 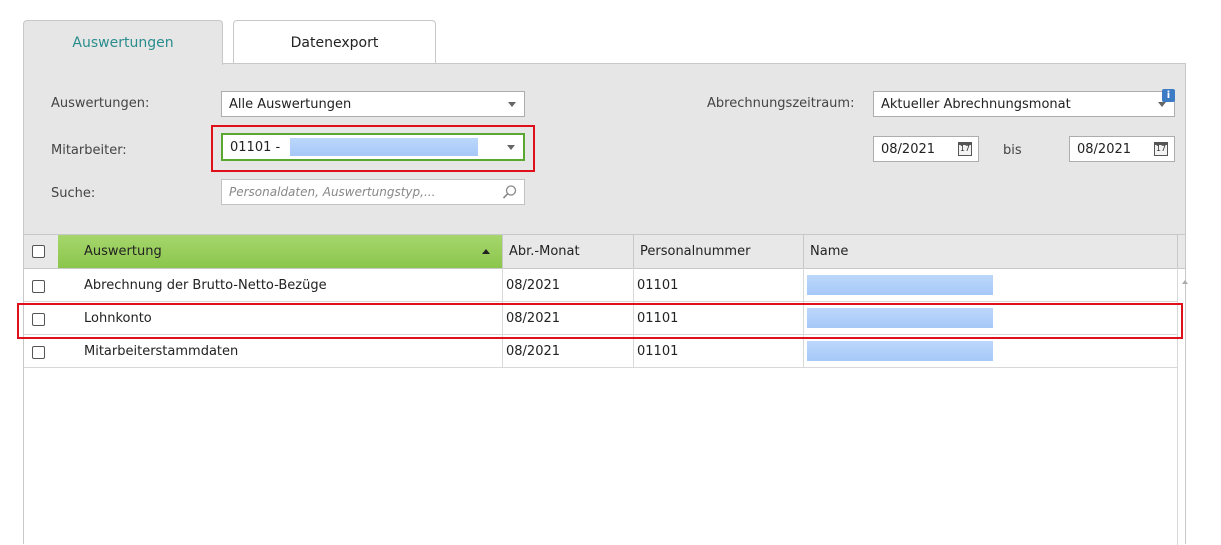 What do you see at coordinates (990, 251) in the screenshot?
I see `column-header-name: Name` at bounding box center [990, 251].